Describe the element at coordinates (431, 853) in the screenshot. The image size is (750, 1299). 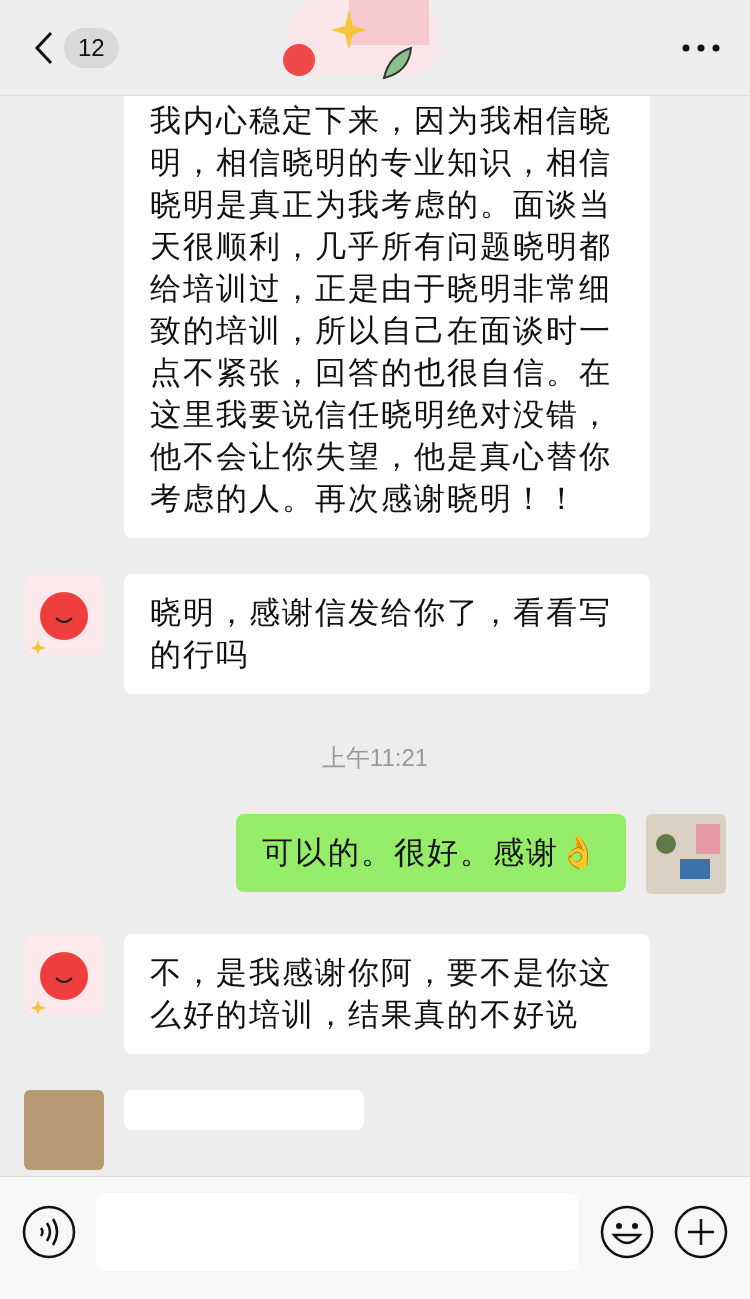
I see `message-bubble: 可以的。很好。感谢👌` at that location.